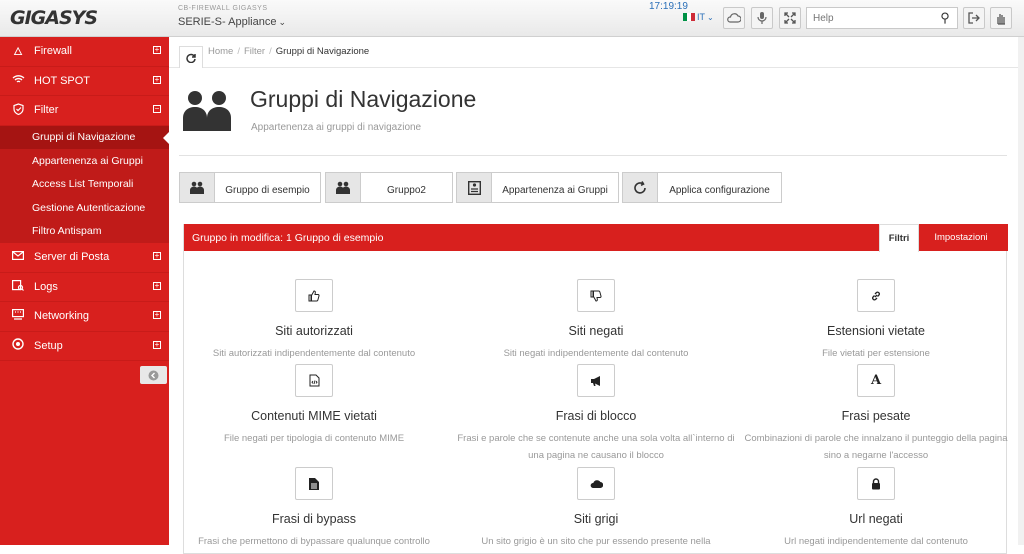 The height and width of the screenshot is (554, 1024). I want to click on megaphone-icon, so click(596, 380).